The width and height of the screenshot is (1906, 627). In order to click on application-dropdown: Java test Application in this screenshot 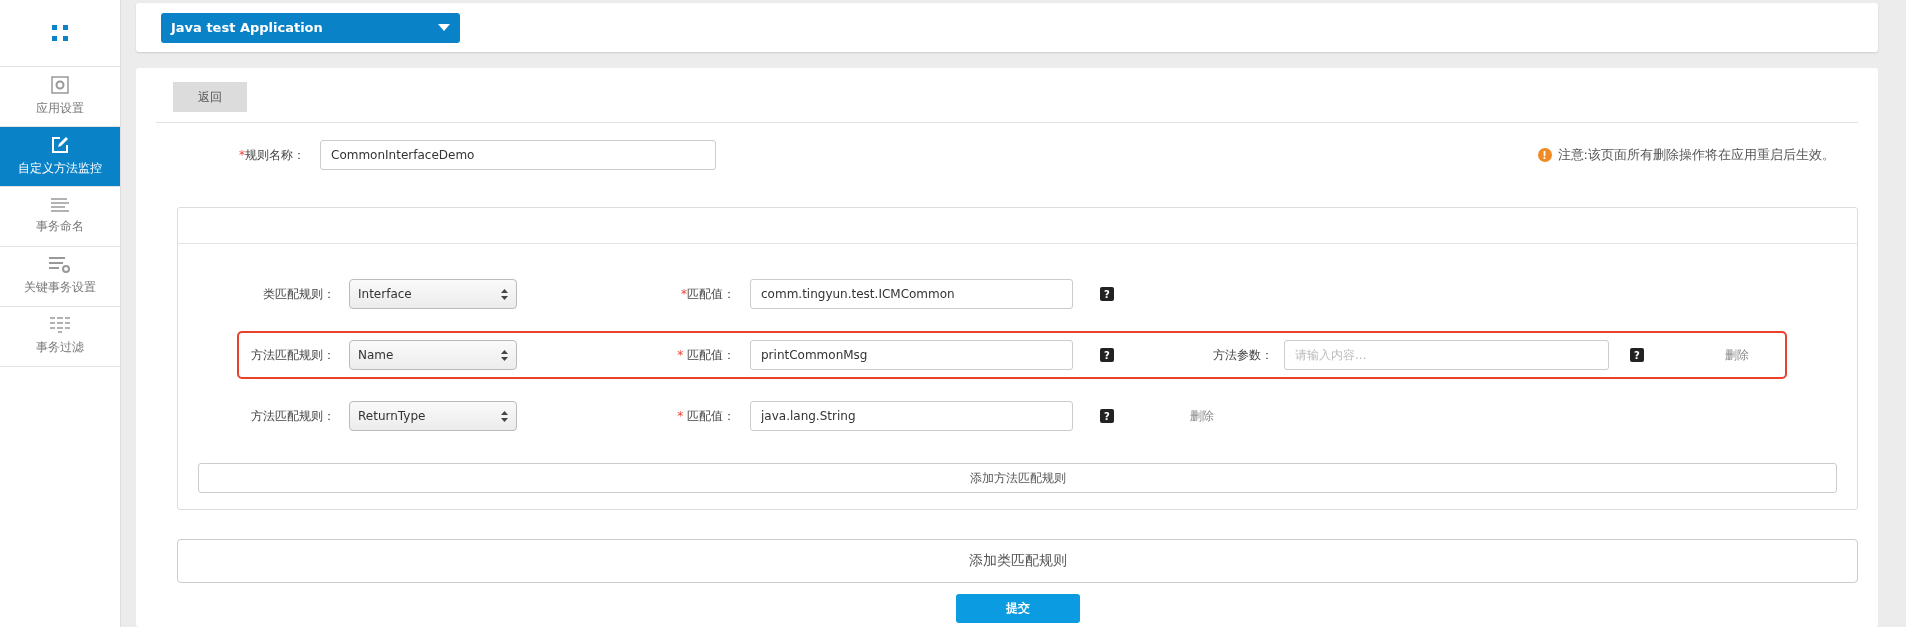, I will do `click(310, 27)`.